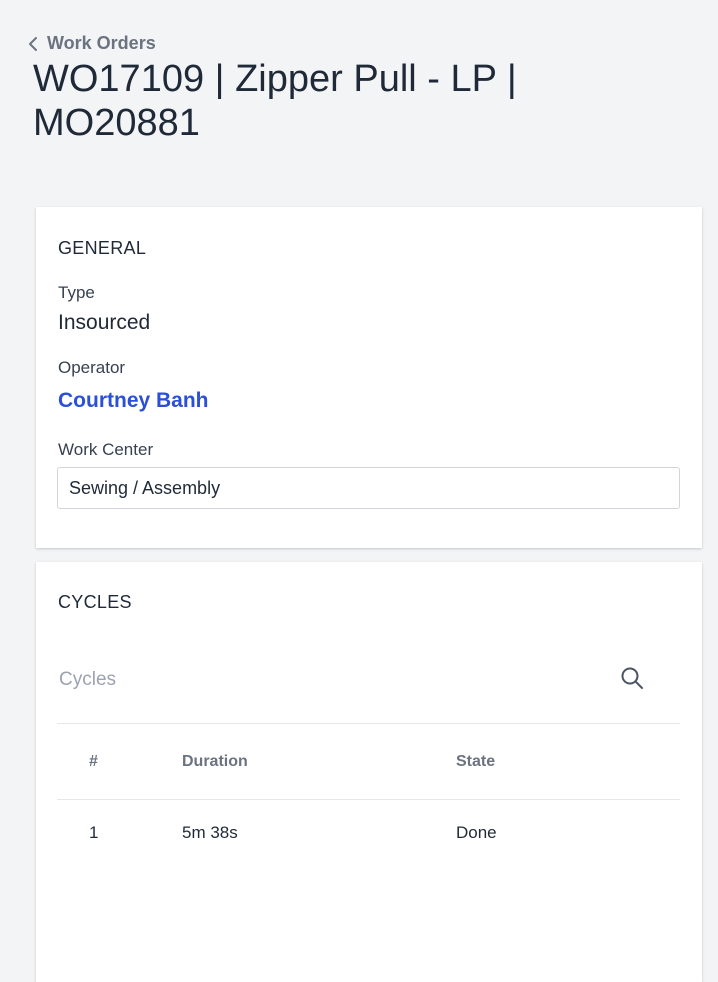 The height and width of the screenshot is (982, 718). What do you see at coordinates (215, 762) in the screenshot?
I see `column-header-duration: Duration` at bounding box center [215, 762].